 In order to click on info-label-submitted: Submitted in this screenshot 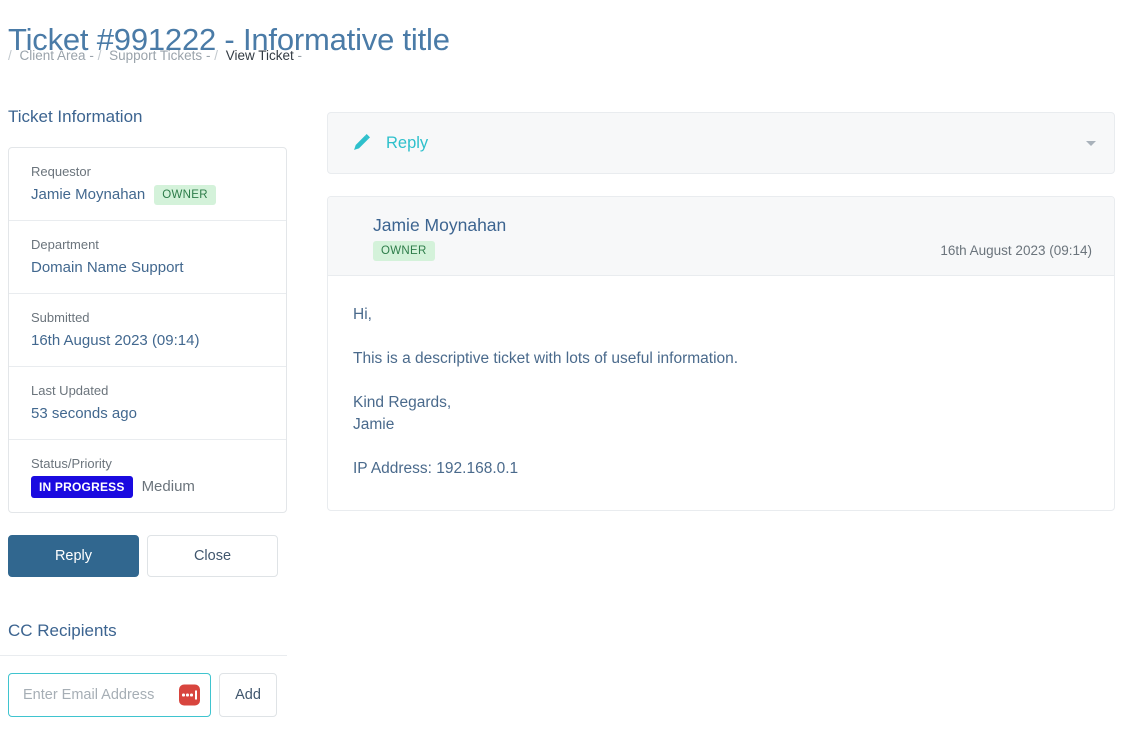, I will do `click(60, 317)`.